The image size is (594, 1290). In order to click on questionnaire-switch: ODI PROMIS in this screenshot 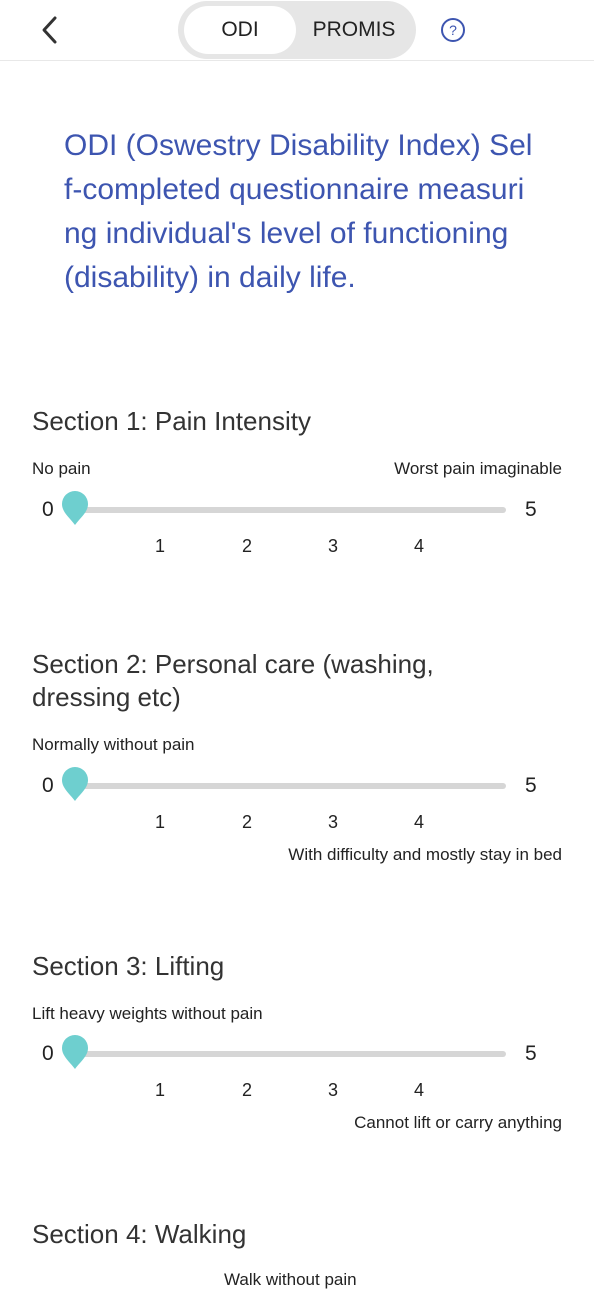, I will do `click(297, 30)`.